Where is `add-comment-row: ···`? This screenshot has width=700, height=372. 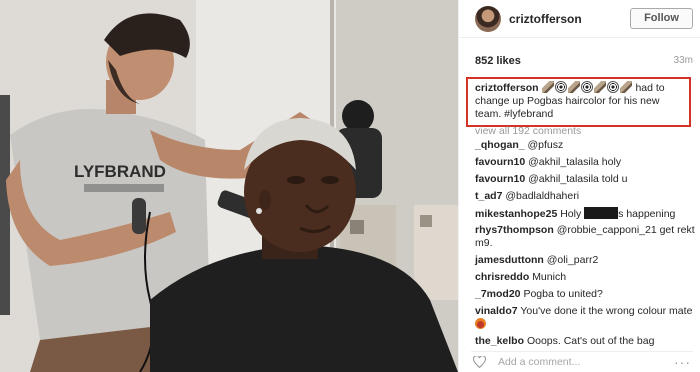
add-comment-row: ··· is located at coordinates (582, 361).